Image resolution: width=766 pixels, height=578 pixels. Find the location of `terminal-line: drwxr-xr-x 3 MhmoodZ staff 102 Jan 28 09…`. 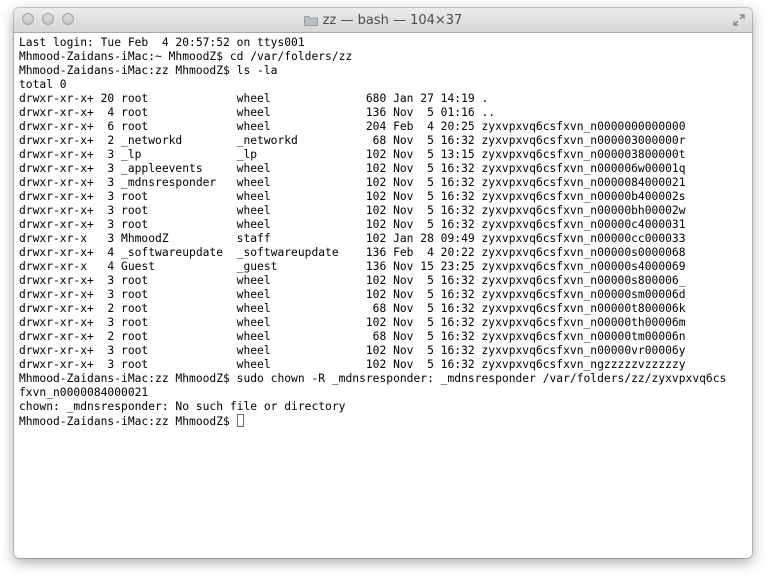

terminal-line: drwxr-xr-x 3 MhmoodZ staff 102 Jan 28 09… is located at coordinates (352, 238).